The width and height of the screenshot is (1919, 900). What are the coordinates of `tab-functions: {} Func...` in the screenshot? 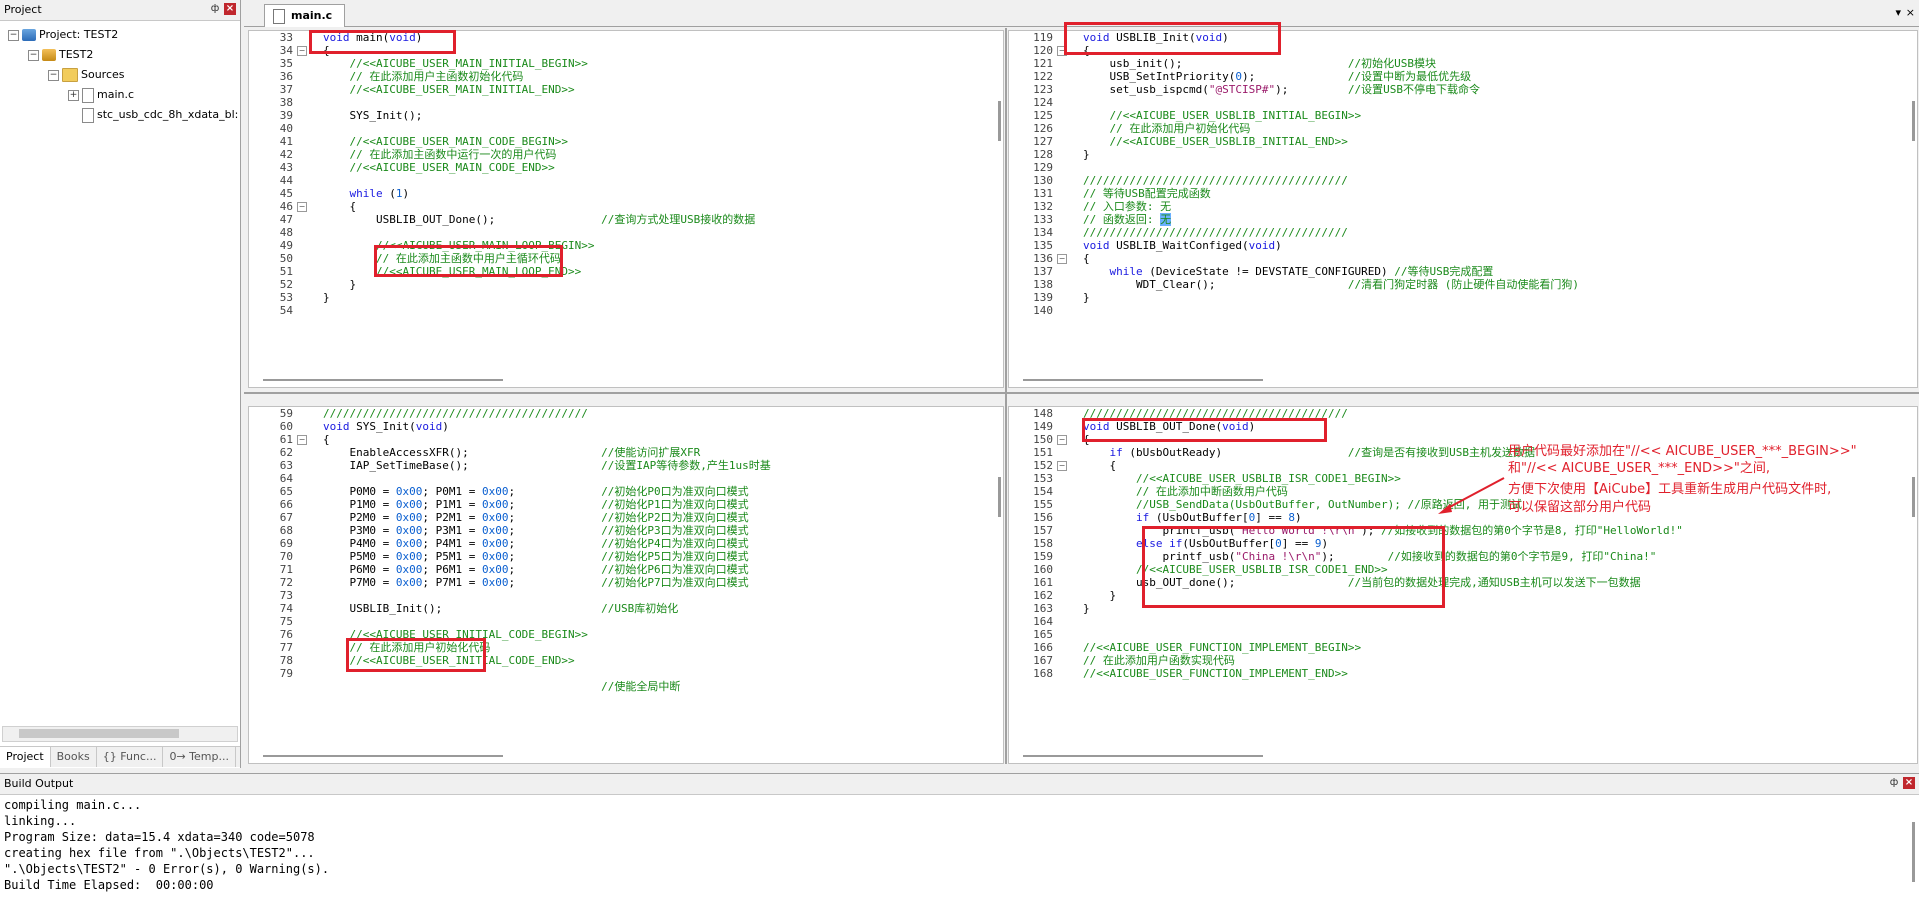 It's located at (130, 757).